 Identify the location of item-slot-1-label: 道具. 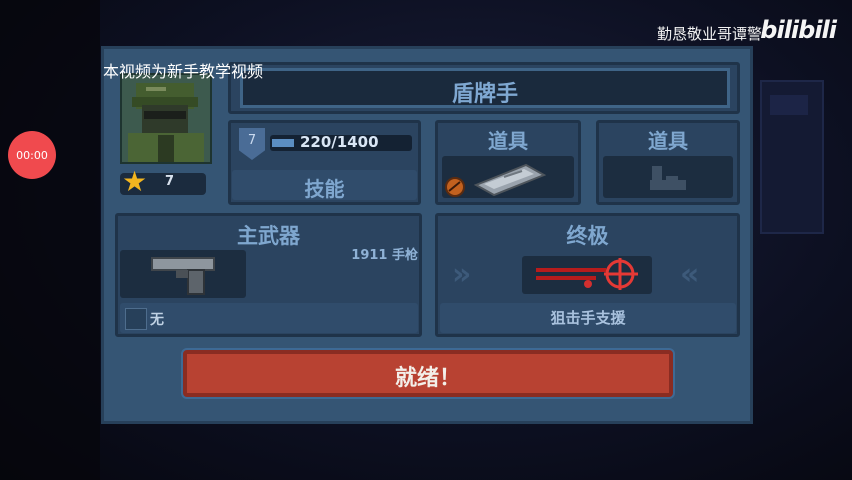
(508, 141).